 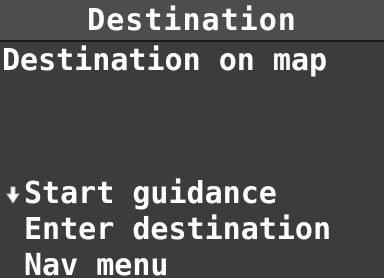 I want to click on pointer-hand-icon, so click(x=13, y=194).